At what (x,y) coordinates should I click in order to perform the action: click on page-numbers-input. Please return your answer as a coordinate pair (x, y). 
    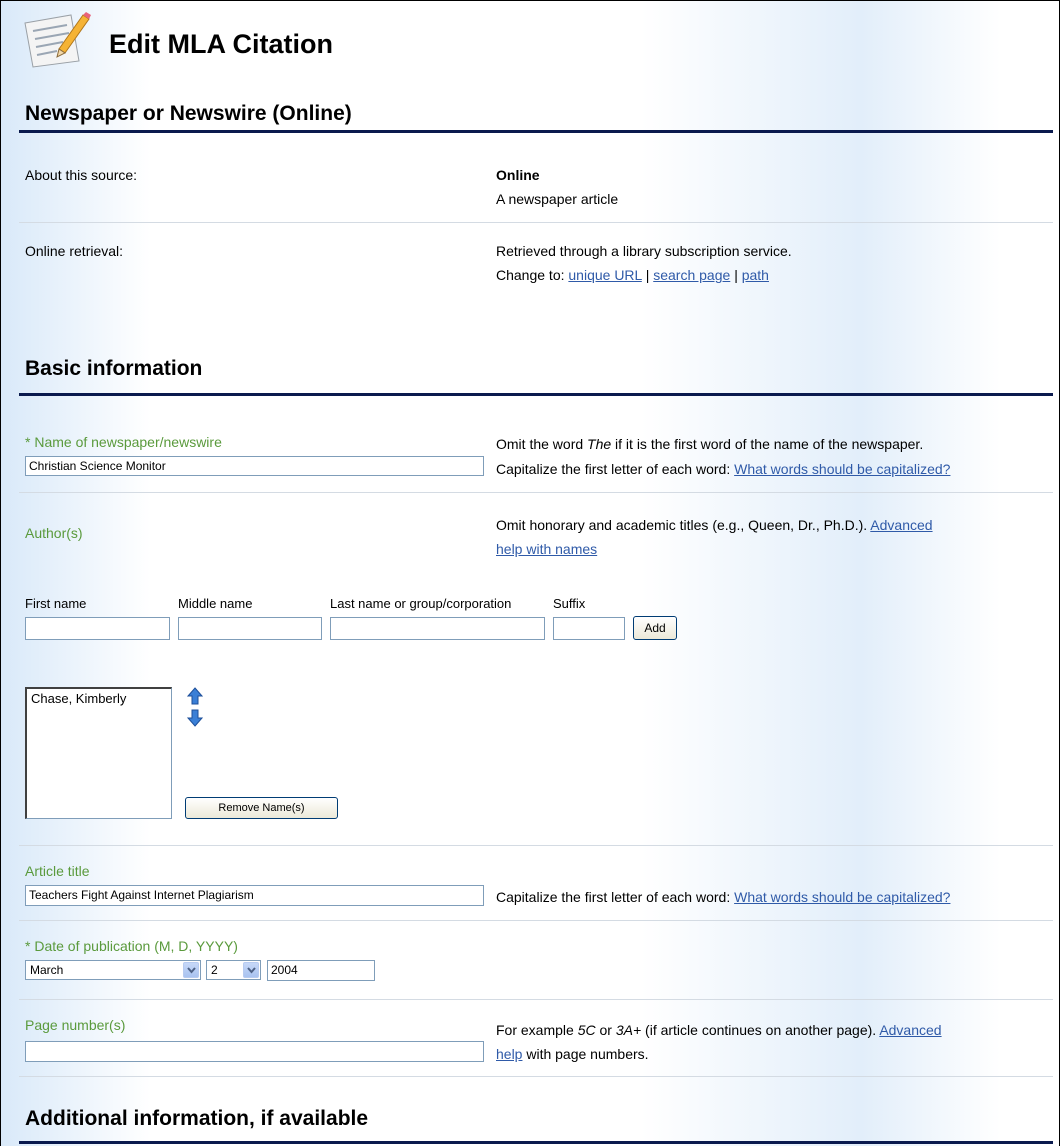
    Looking at the image, I should click on (254, 1051).